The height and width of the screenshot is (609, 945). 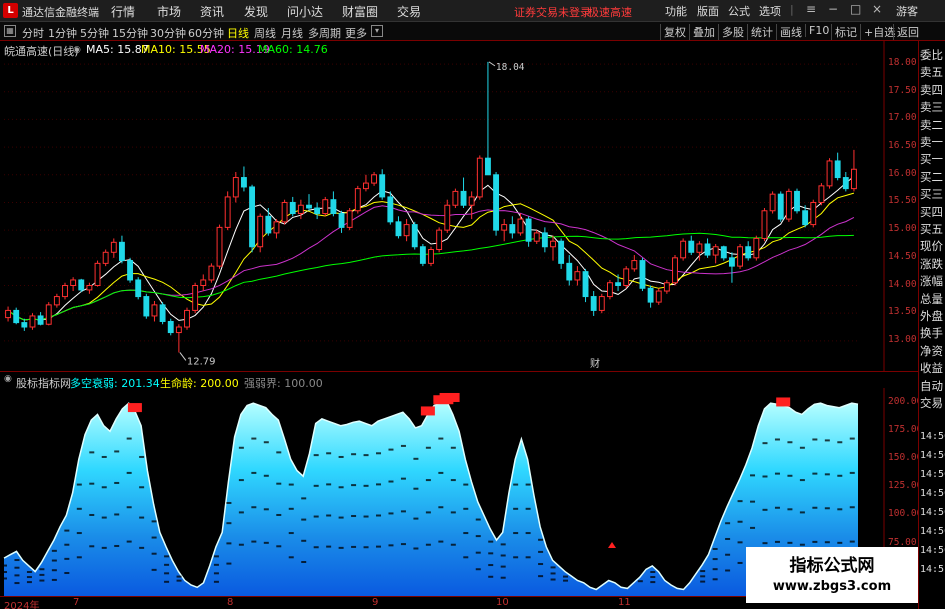 What do you see at coordinates (265, 33) in the screenshot?
I see `period-weekly: 周线` at bounding box center [265, 33].